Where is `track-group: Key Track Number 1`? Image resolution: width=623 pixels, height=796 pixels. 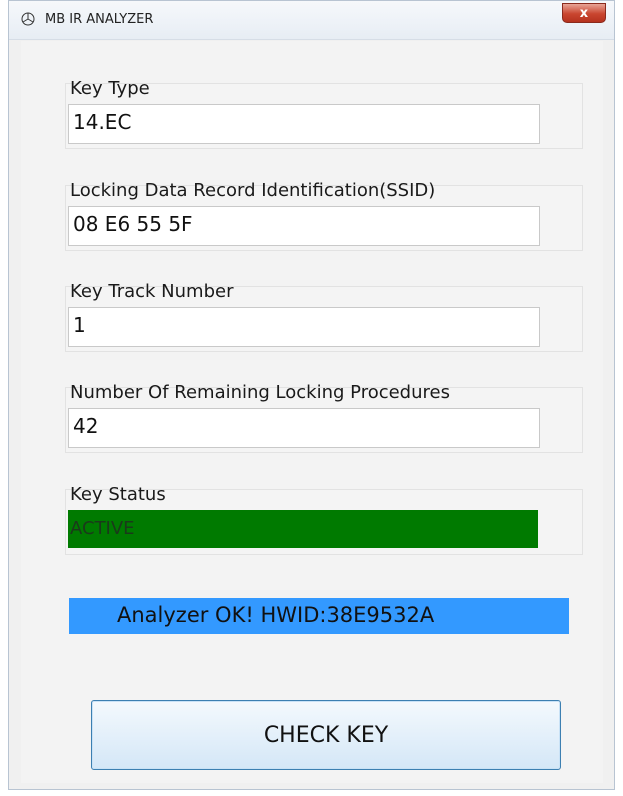 track-group: Key Track Number 1 is located at coordinates (324, 316).